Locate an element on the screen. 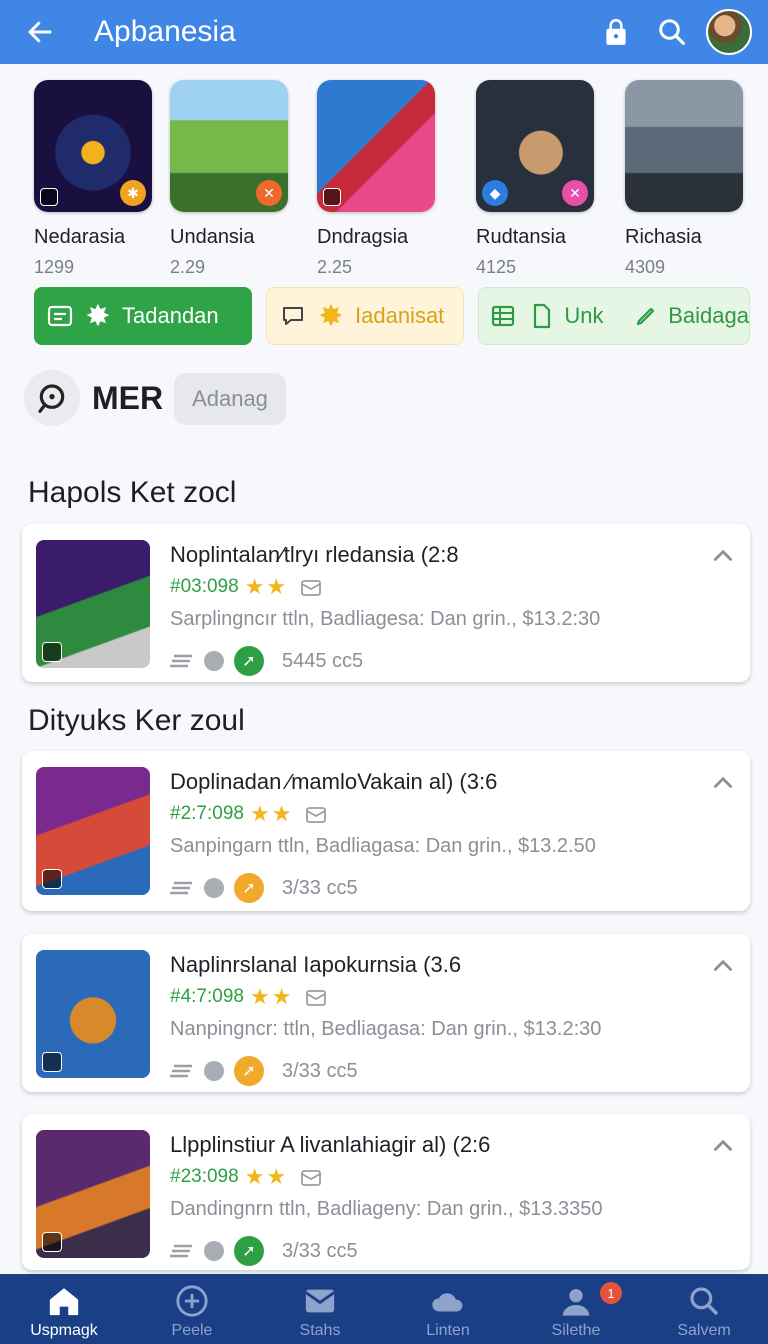 The height and width of the screenshot is (1344, 768). chat-icon is located at coordinates (293, 316).